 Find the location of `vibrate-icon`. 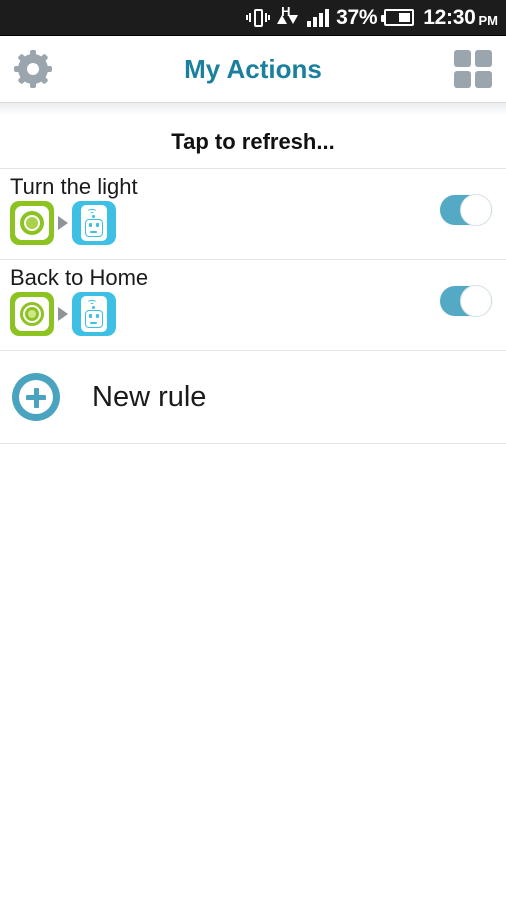

vibrate-icon is located at coordinates (258, 18).